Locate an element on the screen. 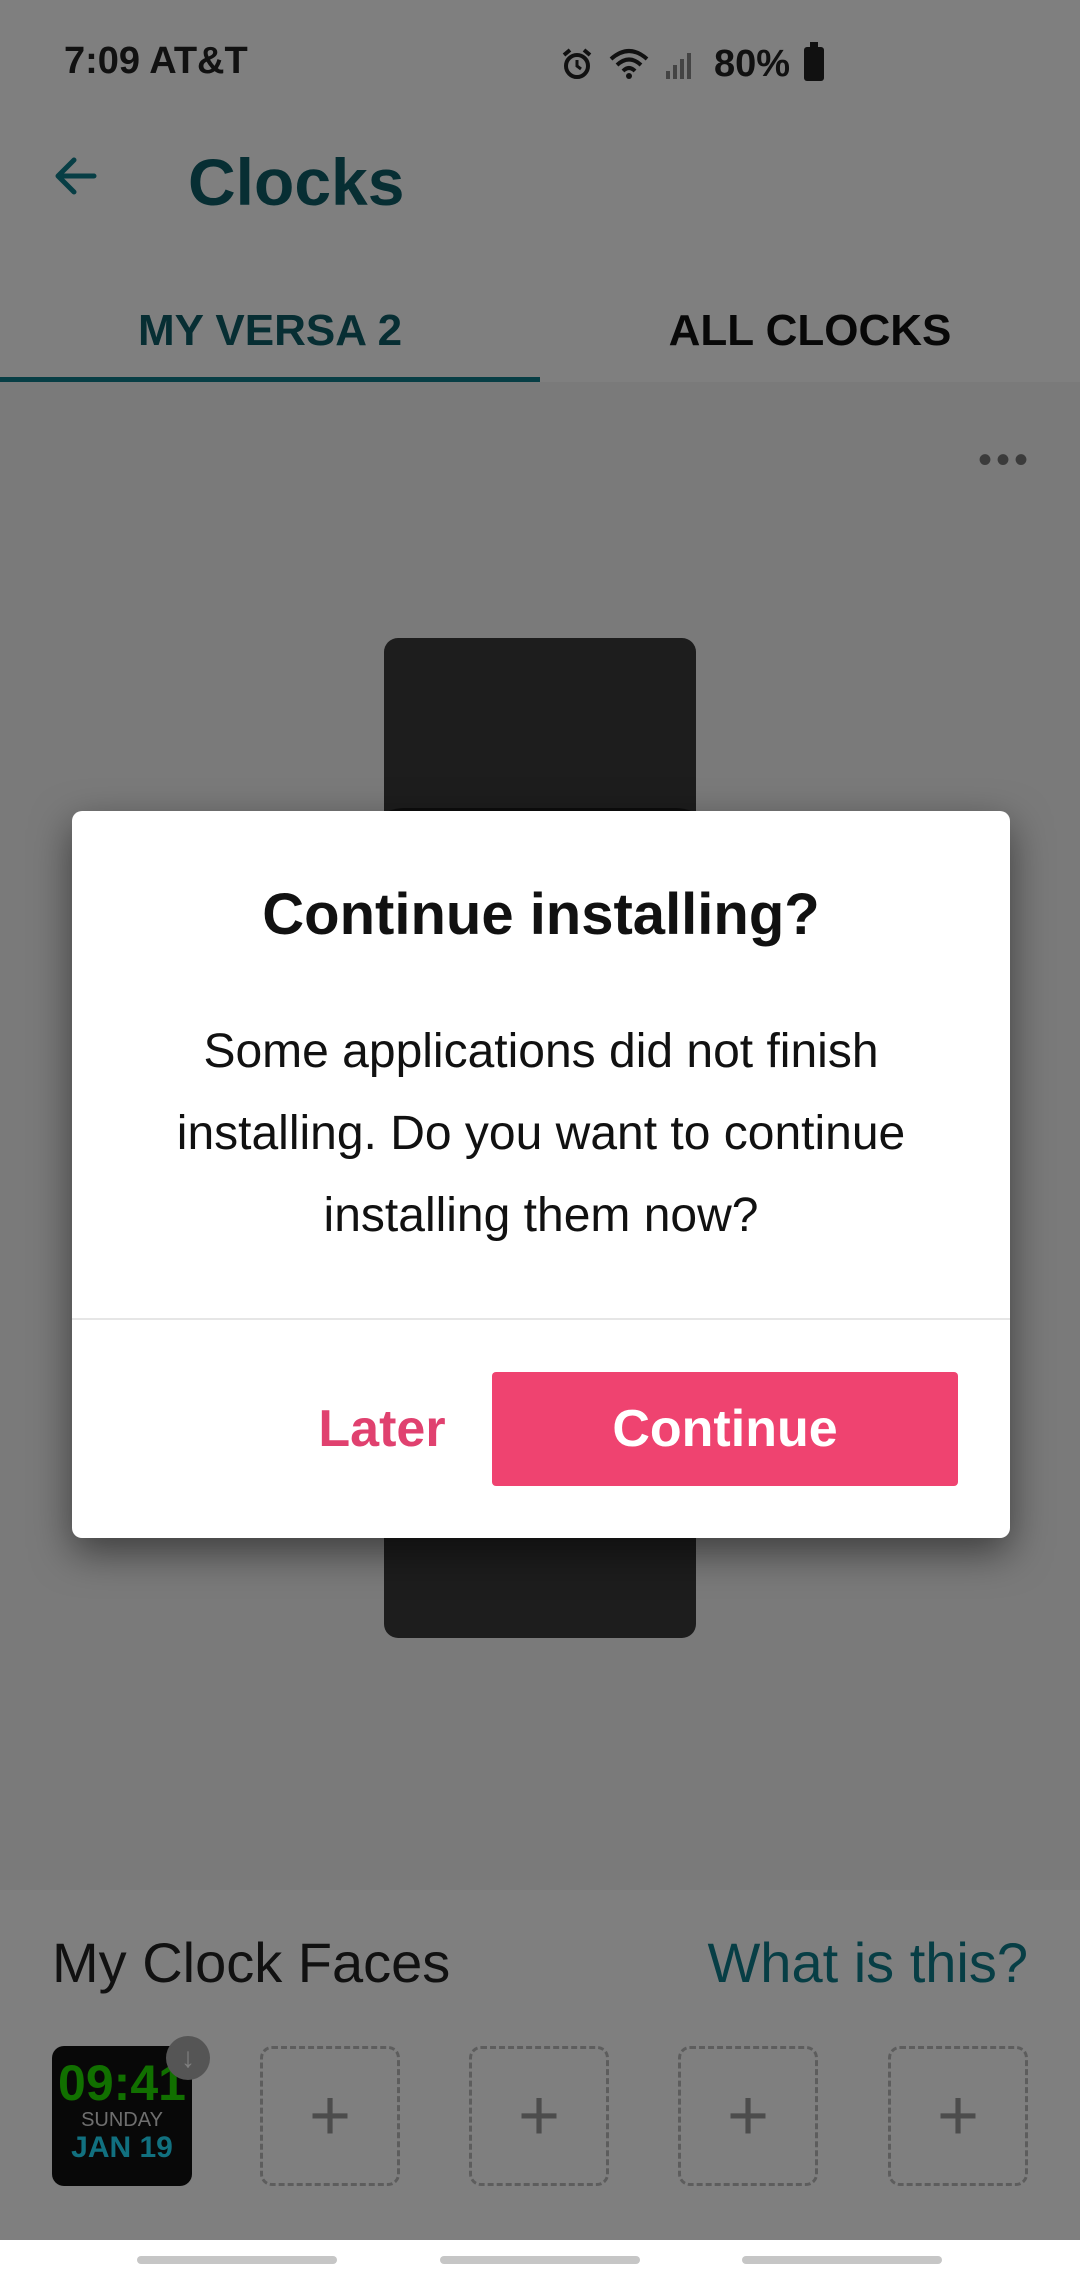 The width and height of the screenshot is (1080, 2280). dialog-title: Continue installing? is located at coordinates (541, 914).